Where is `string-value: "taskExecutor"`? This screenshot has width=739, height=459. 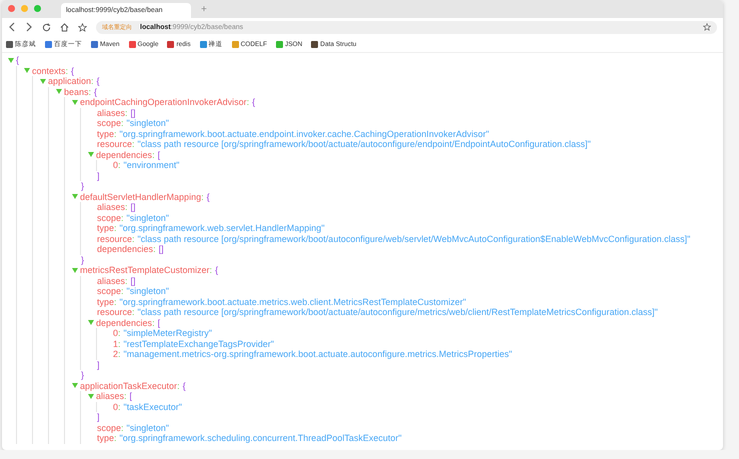 string-value: "taskExecutor" is located at coordinates (153, 407).